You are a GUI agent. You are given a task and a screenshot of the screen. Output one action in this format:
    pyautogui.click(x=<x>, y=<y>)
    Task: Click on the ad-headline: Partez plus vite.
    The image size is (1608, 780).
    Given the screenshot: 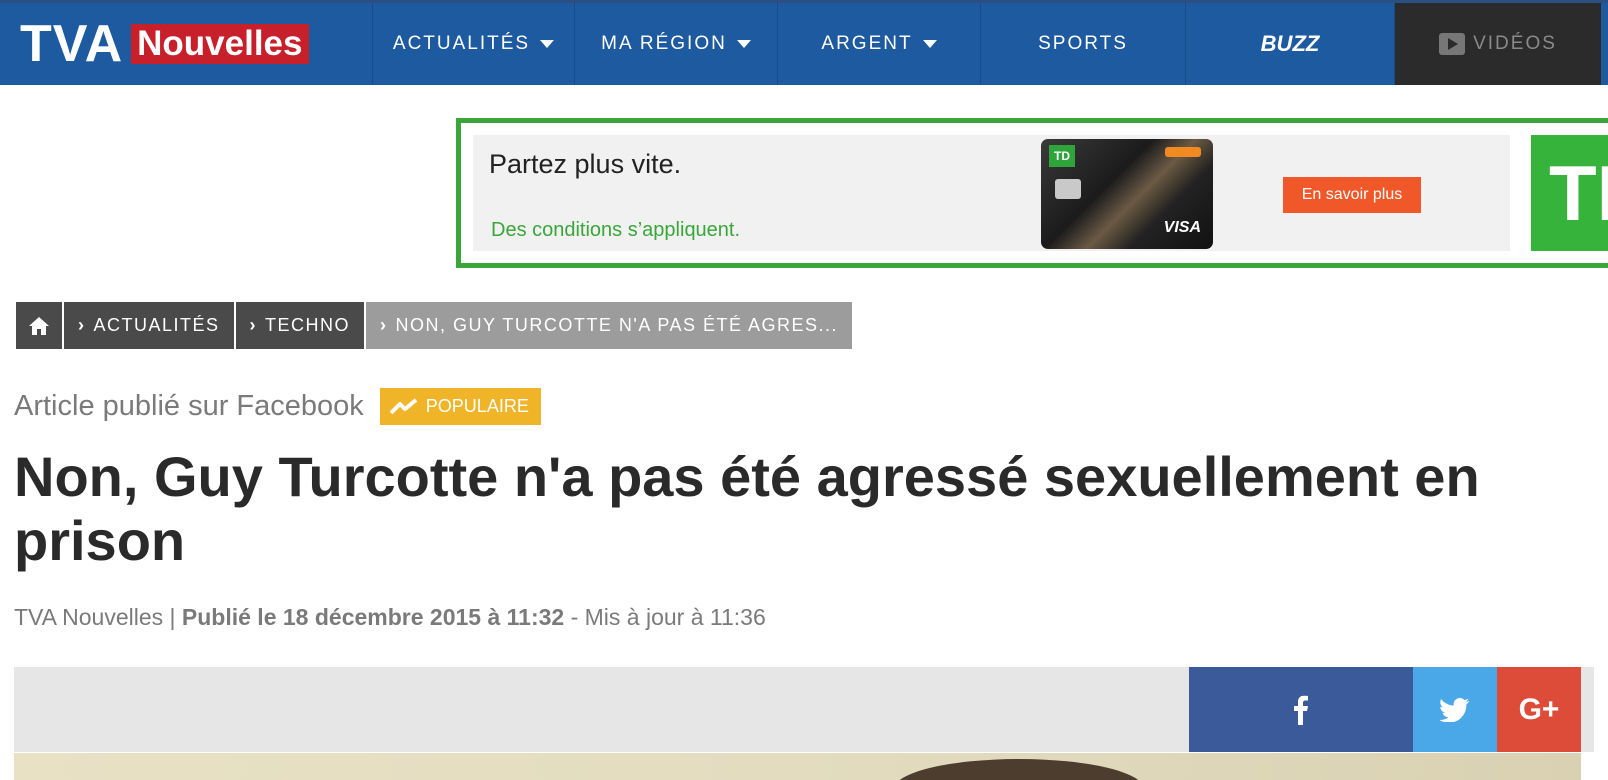 What is the action you would take?
    pyautogui.click(x=585, y=164)
    